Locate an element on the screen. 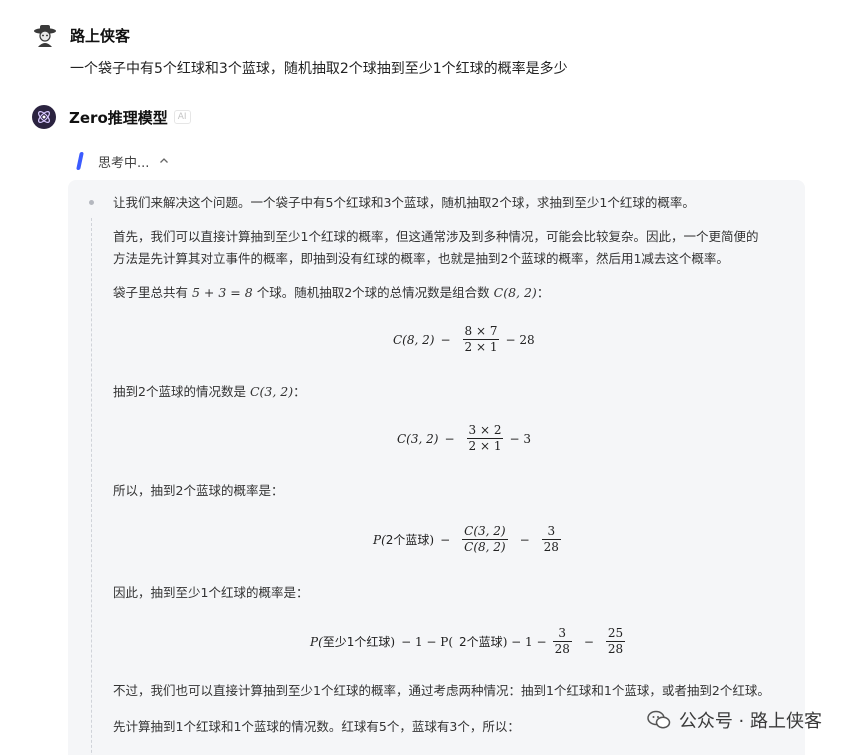 This screenshot has width=850, height=755. eq1-denominator: 2 × 1 is located at coordinates (481, 346).